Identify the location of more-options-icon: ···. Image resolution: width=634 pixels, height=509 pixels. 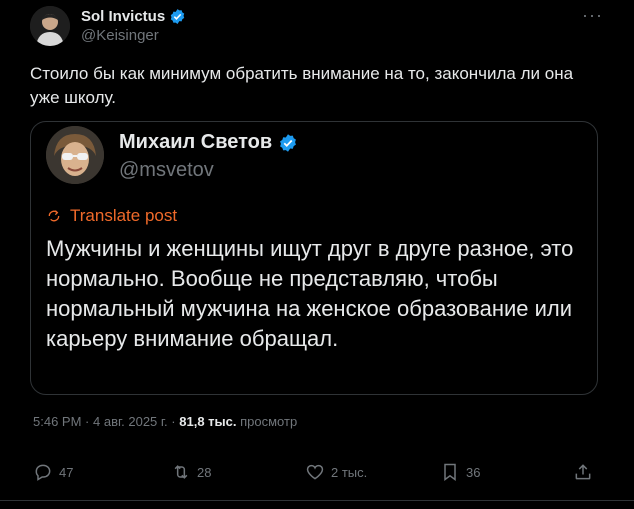
(592, 15).